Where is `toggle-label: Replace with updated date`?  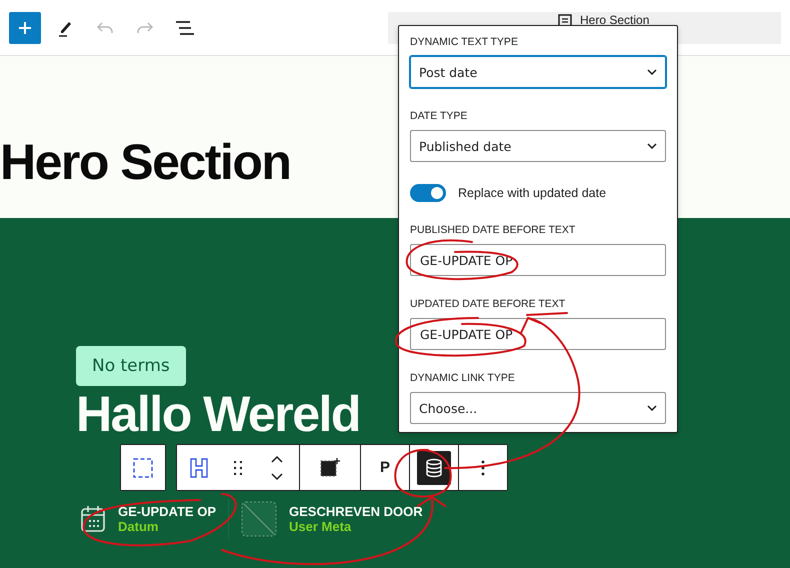
toggle-label: Replace with updated date is located at coordinates (532, 193).